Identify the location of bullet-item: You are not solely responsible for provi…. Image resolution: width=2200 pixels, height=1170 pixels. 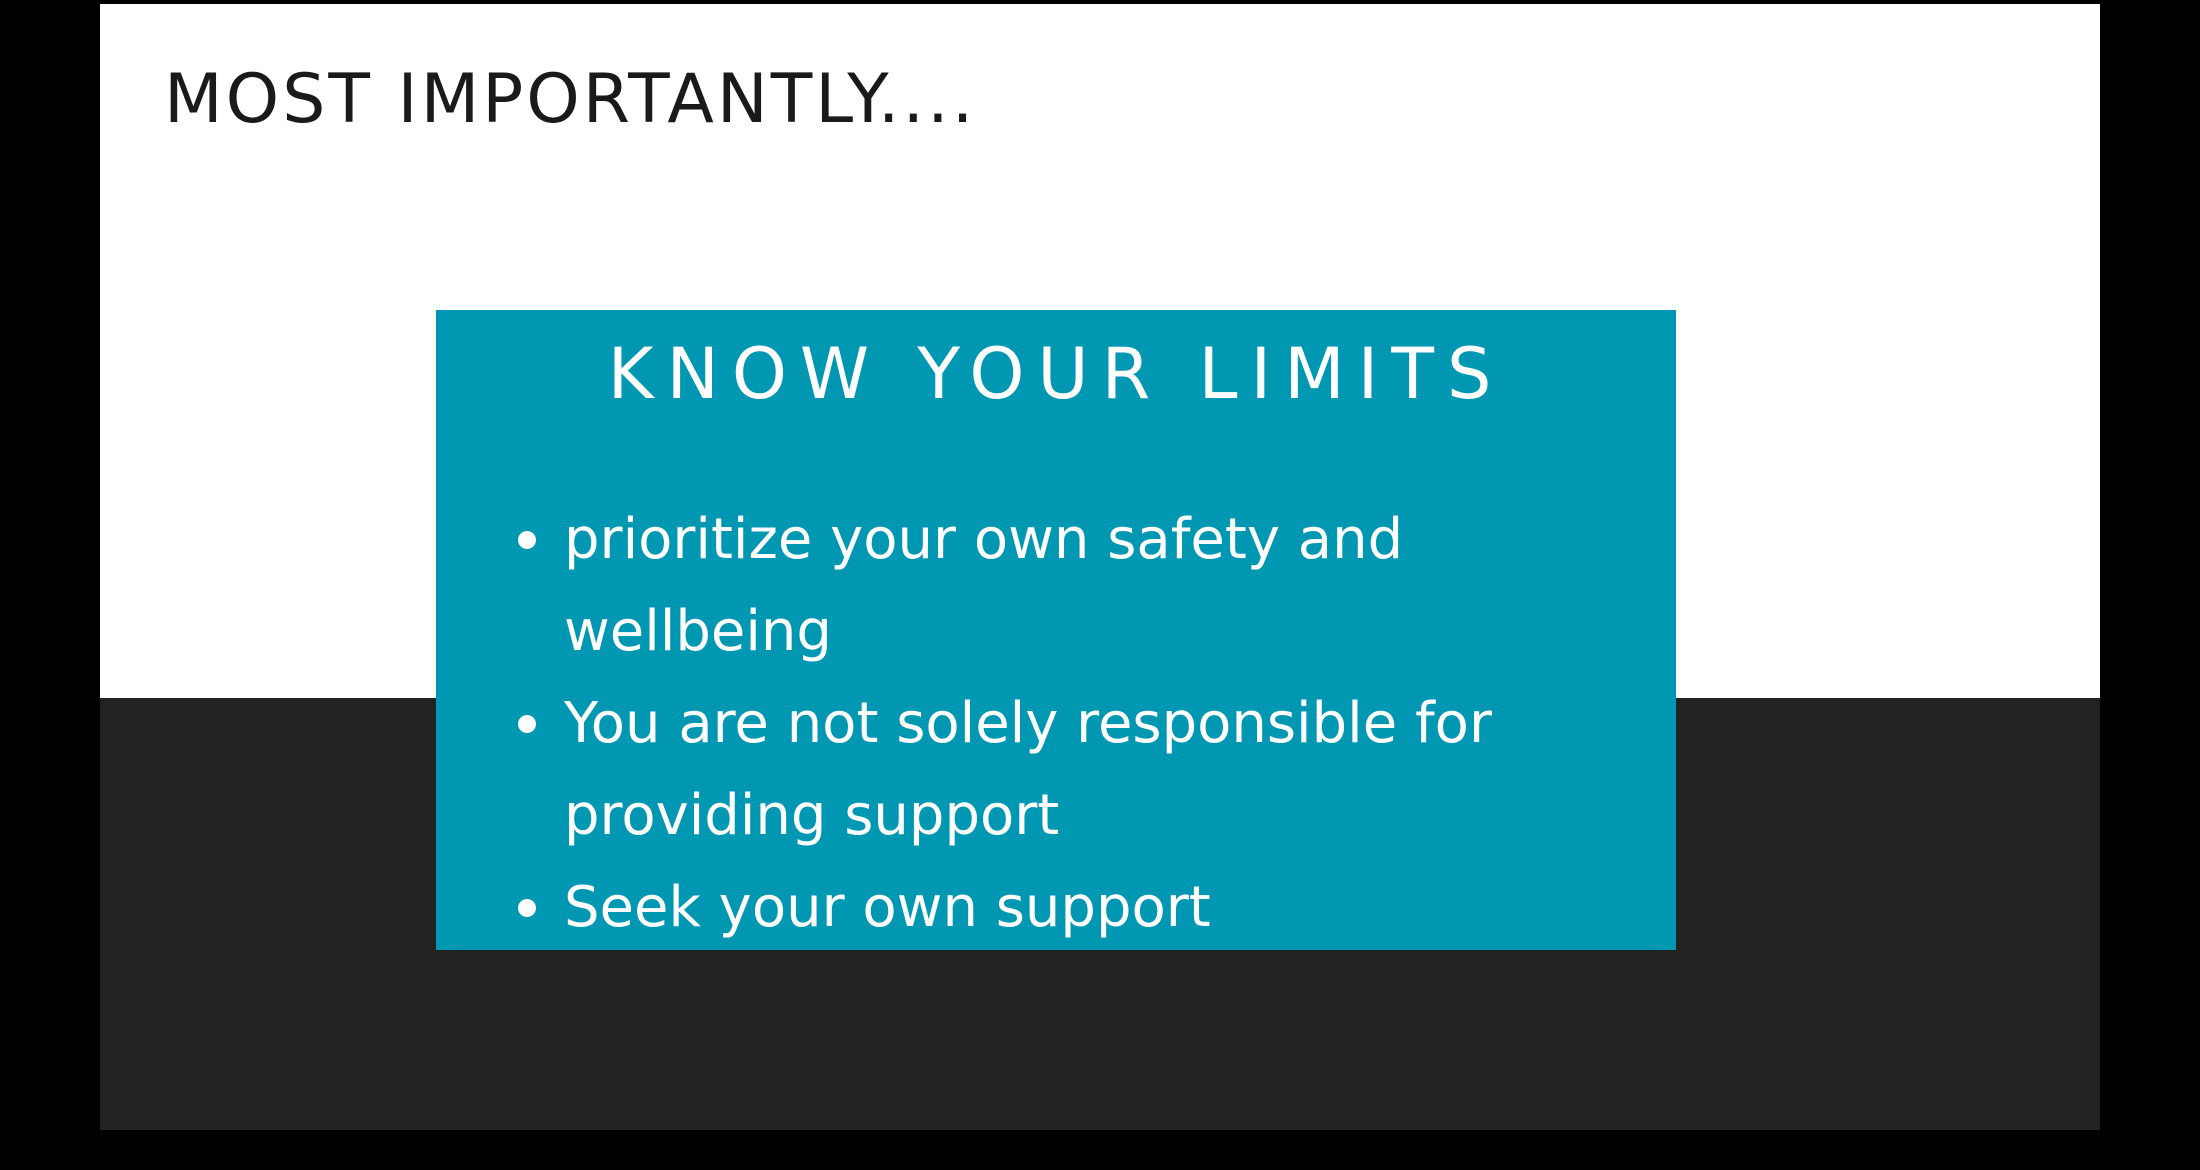
(1086, 770).